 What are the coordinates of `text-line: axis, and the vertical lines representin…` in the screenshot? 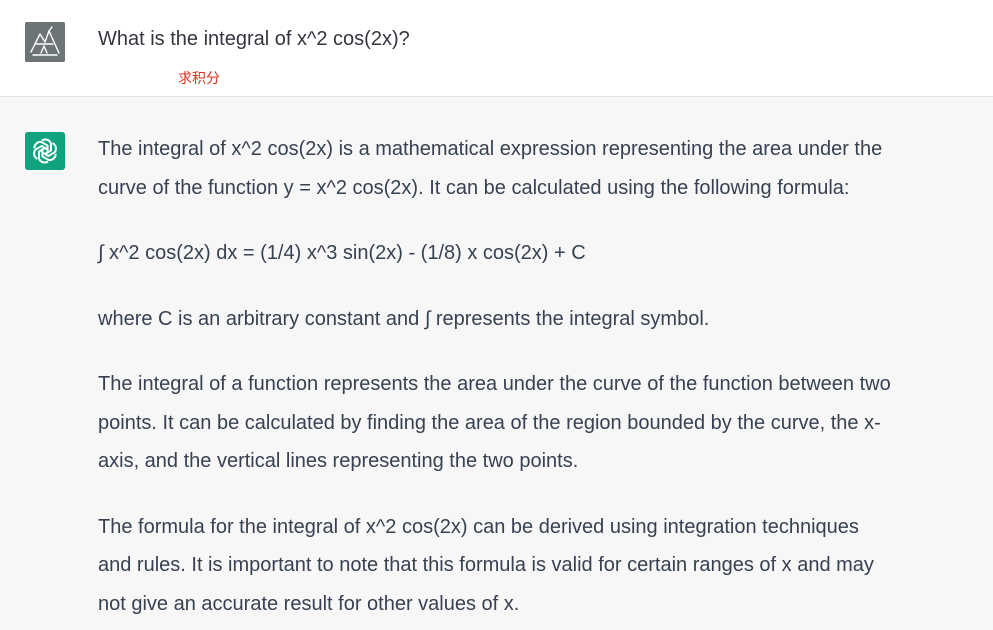 It's located at (338, 461).